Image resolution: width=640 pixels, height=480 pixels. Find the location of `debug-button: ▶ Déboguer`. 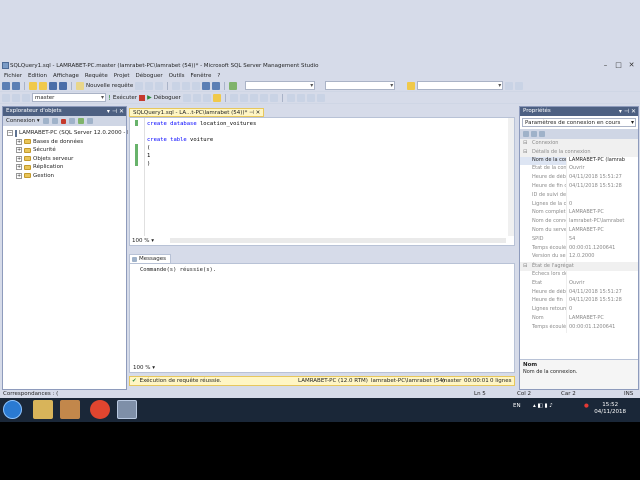

debug-button: ▶ Déboguer is located at coordinates (164, 97).